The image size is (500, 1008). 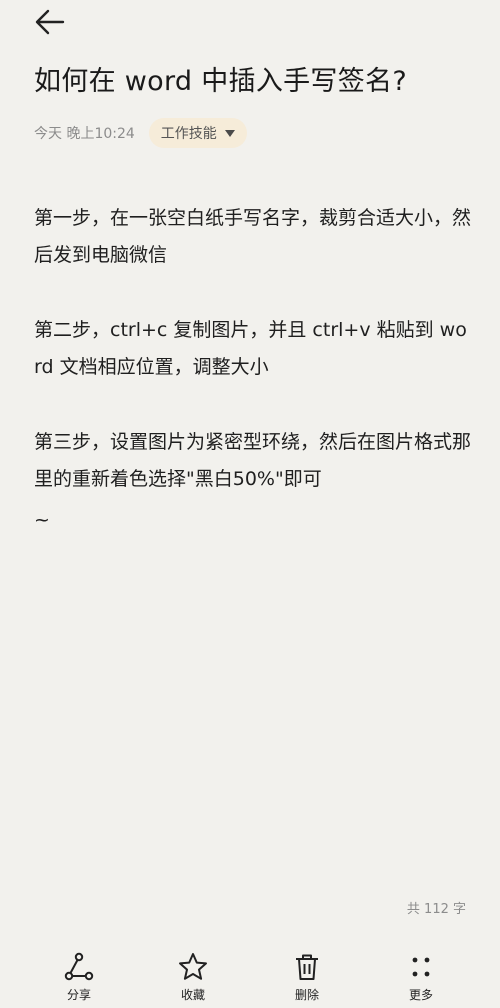 I want to click on more-dots-icon, so click(x=421, y=967).